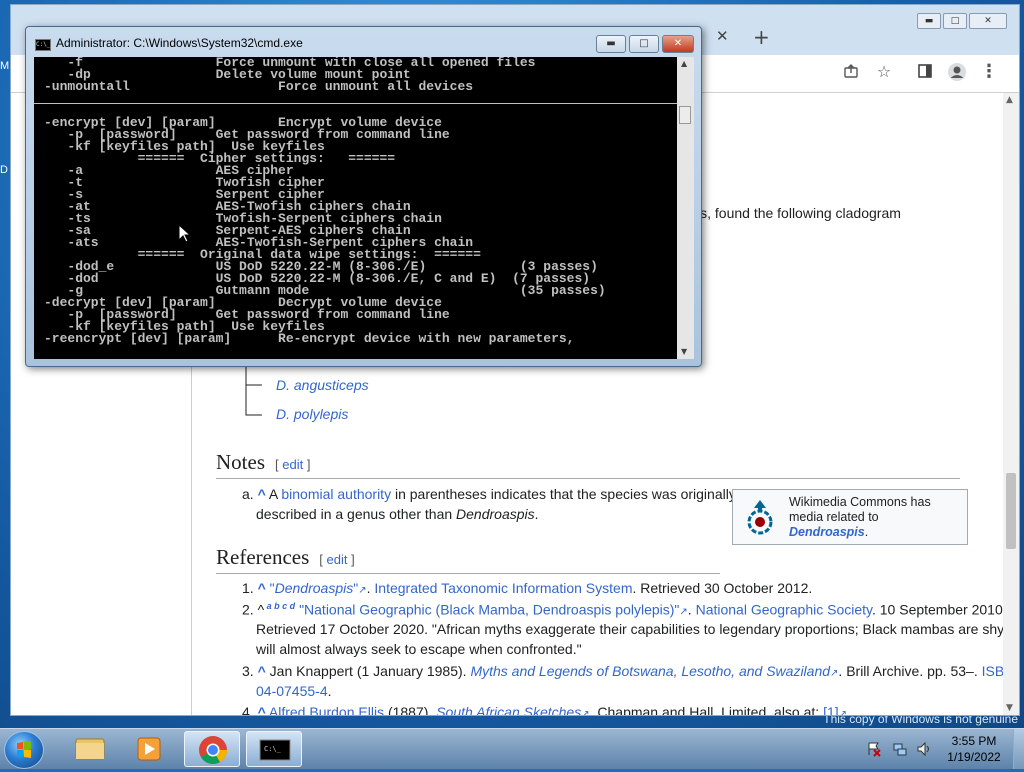 Image resolution: width=1024 pixels, height=772 pixels. What do you see at coordinates (706, 709) in the screenshot?
I see `ref-text: . Chapman and Hall, Limited. also at:` at bounding box center [706, 709].